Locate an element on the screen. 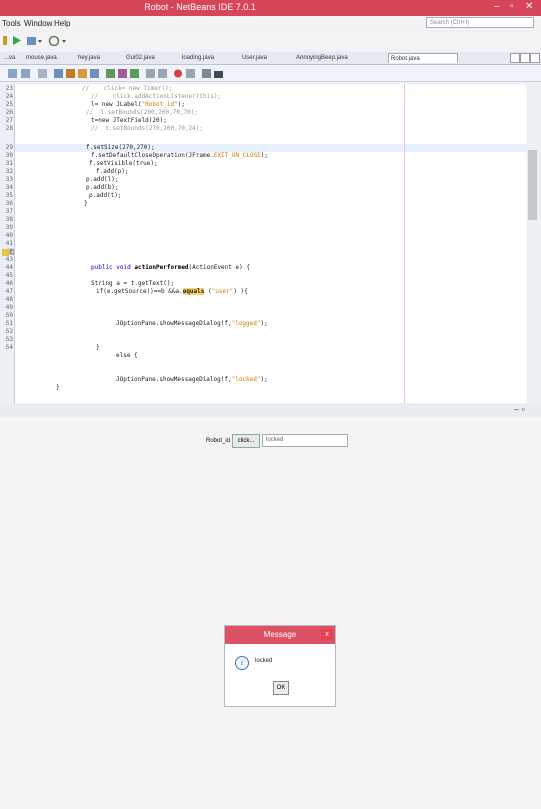 This screenshot has width=541, height=809. line-number: 36 is located at coordinates (9, 203).